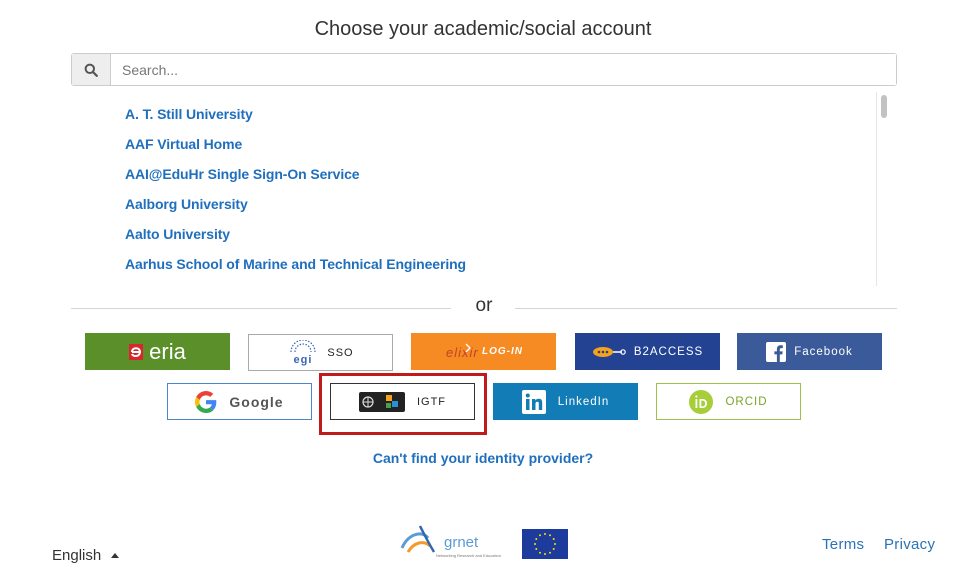 This screenshot has width=976, height=578. Describe the element at coordinates (823, 351) in the screenshot. I see `facebook-label: Facebook` at that location.